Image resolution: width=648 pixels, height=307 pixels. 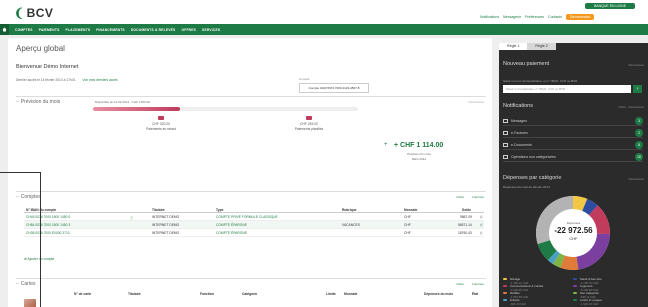 What do you see at coordinates (48, 217) in the screenshot?
I see `row-iban: CH45 0076 7000 1800 1450 0` at bounding box center [48, 217].